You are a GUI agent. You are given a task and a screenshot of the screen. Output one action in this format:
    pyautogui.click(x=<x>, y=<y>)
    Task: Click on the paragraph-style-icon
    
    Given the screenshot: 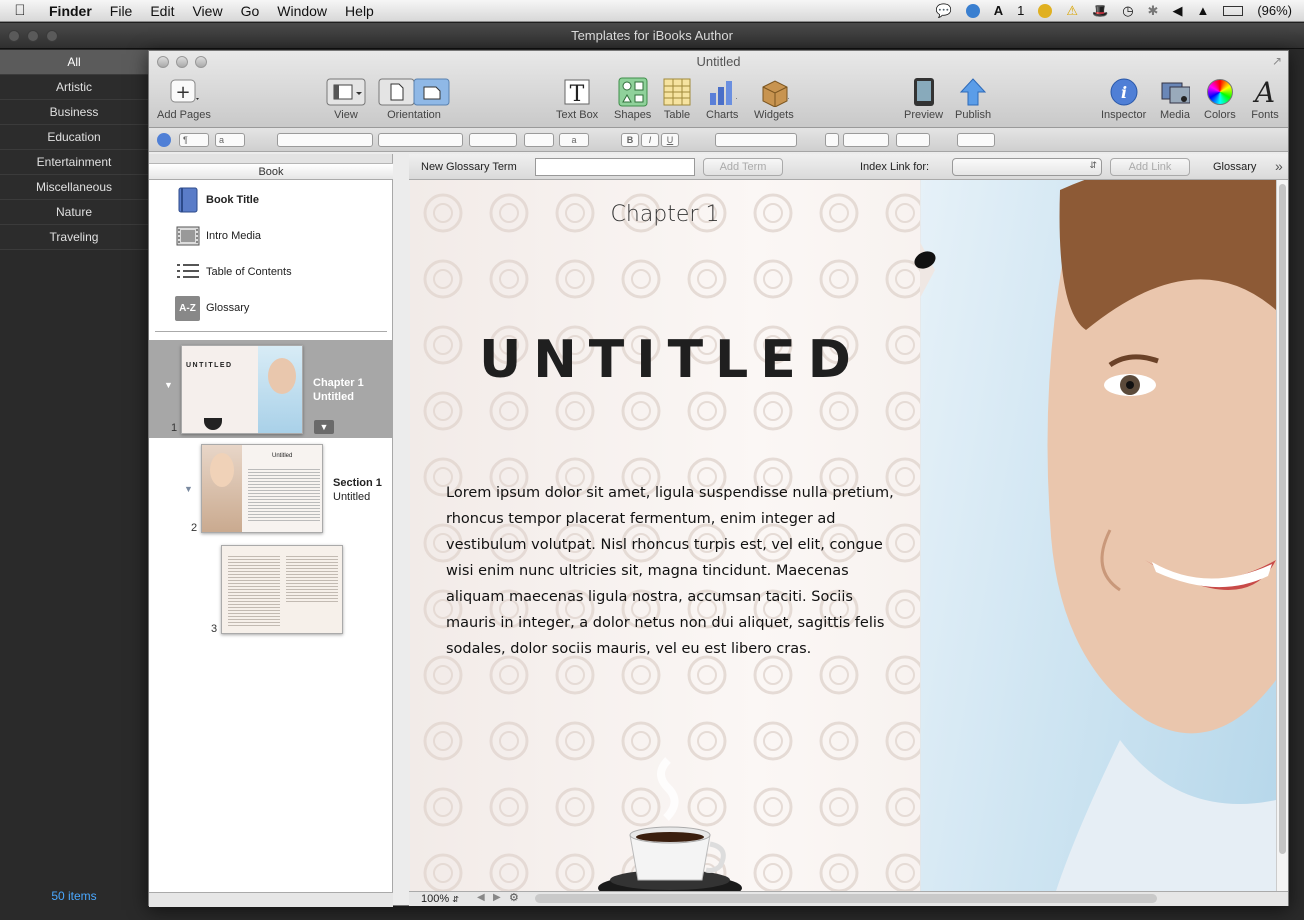 What is the action you would take?
    pyautogui.click(x=164, y=140)
    